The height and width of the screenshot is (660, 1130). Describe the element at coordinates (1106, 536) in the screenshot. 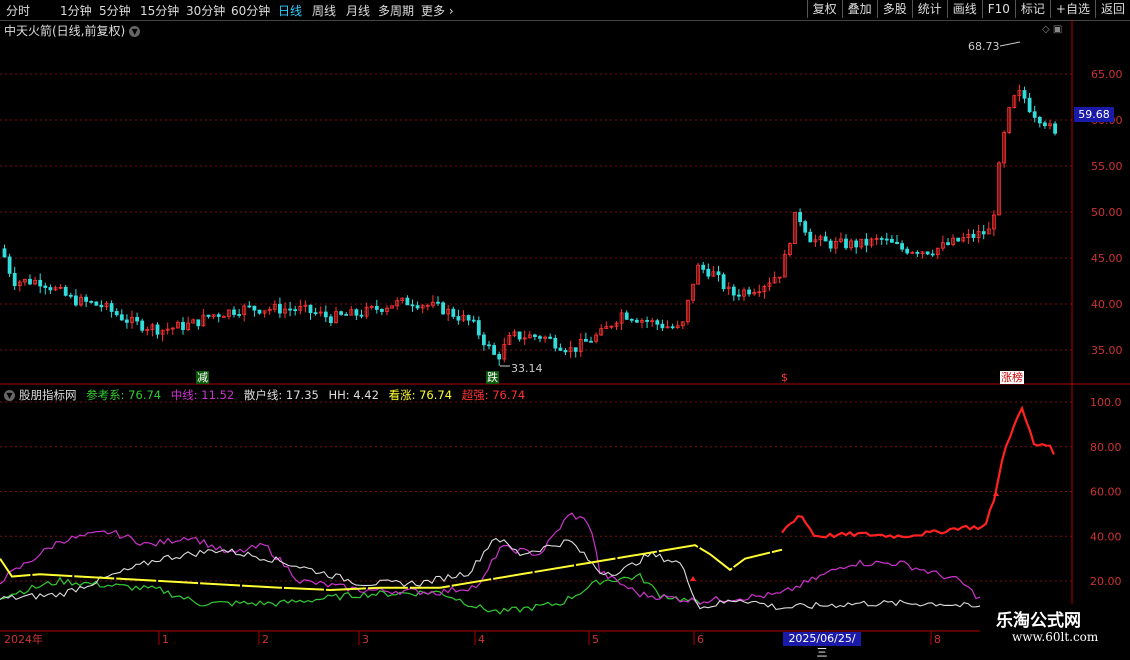

I see `indicator-tick-label: 40.00` at that location.